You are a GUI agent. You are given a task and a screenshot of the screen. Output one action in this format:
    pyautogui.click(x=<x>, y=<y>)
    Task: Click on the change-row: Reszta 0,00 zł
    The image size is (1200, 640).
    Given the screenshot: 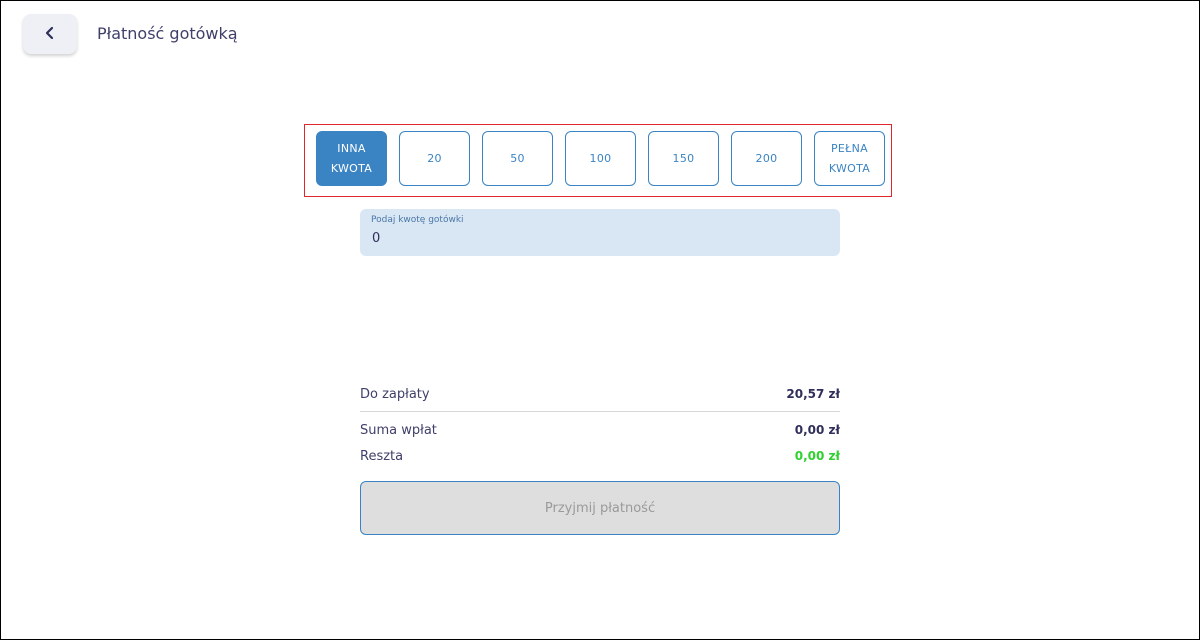 What is the action you would take?
    pyautogui.click(x=600, y=456)
    